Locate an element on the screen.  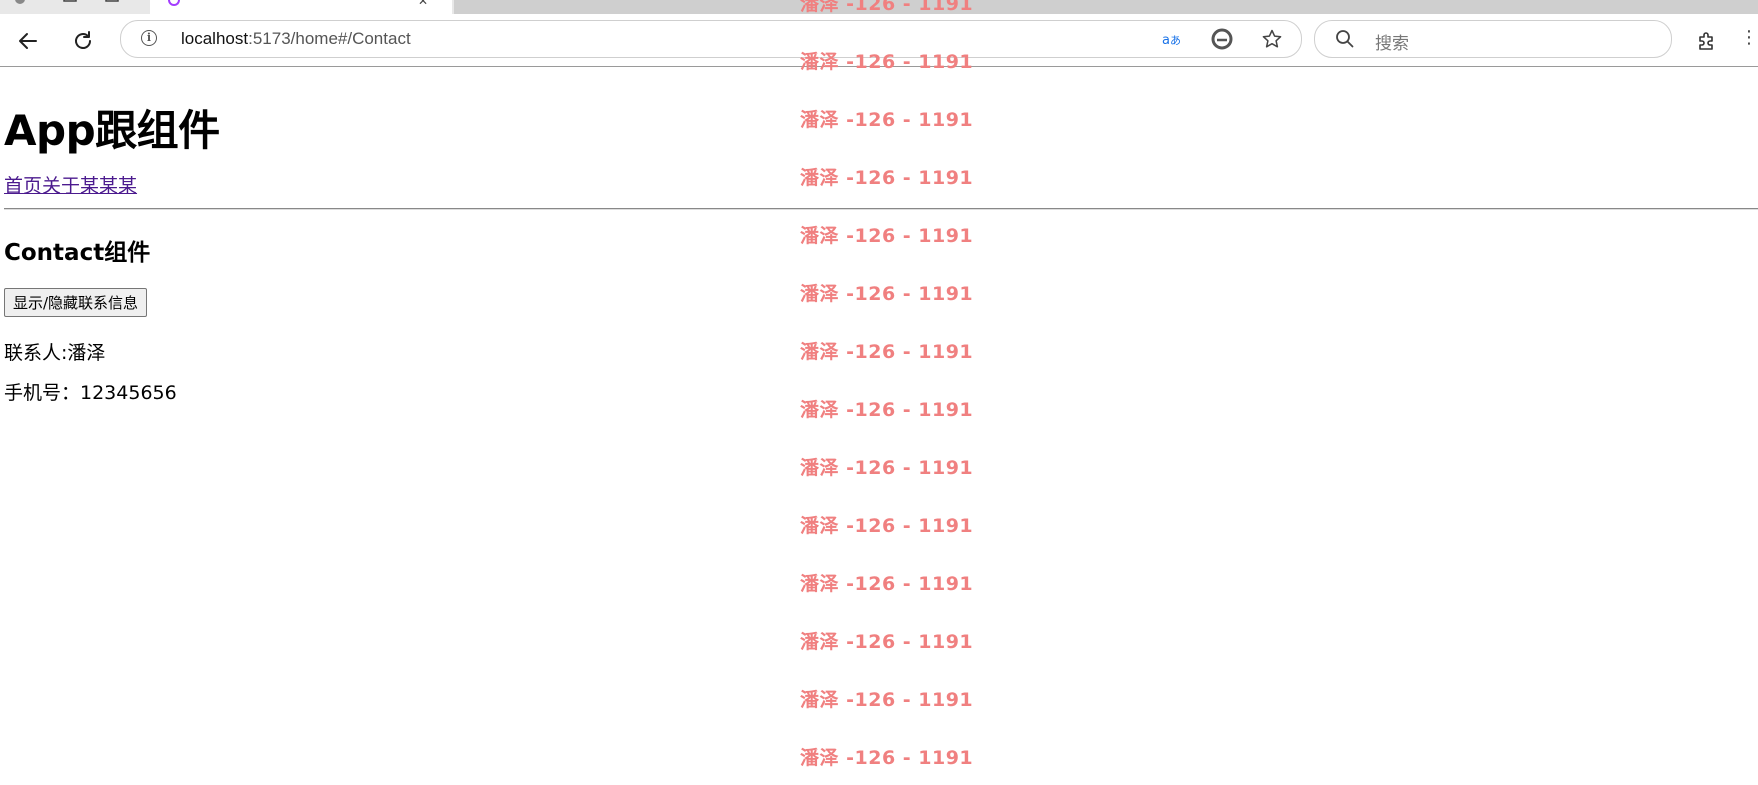
browser-toolbar: localhost:5173/home#/Contact aあ 搜索 ⋮ is located at coordinates (879, 40).